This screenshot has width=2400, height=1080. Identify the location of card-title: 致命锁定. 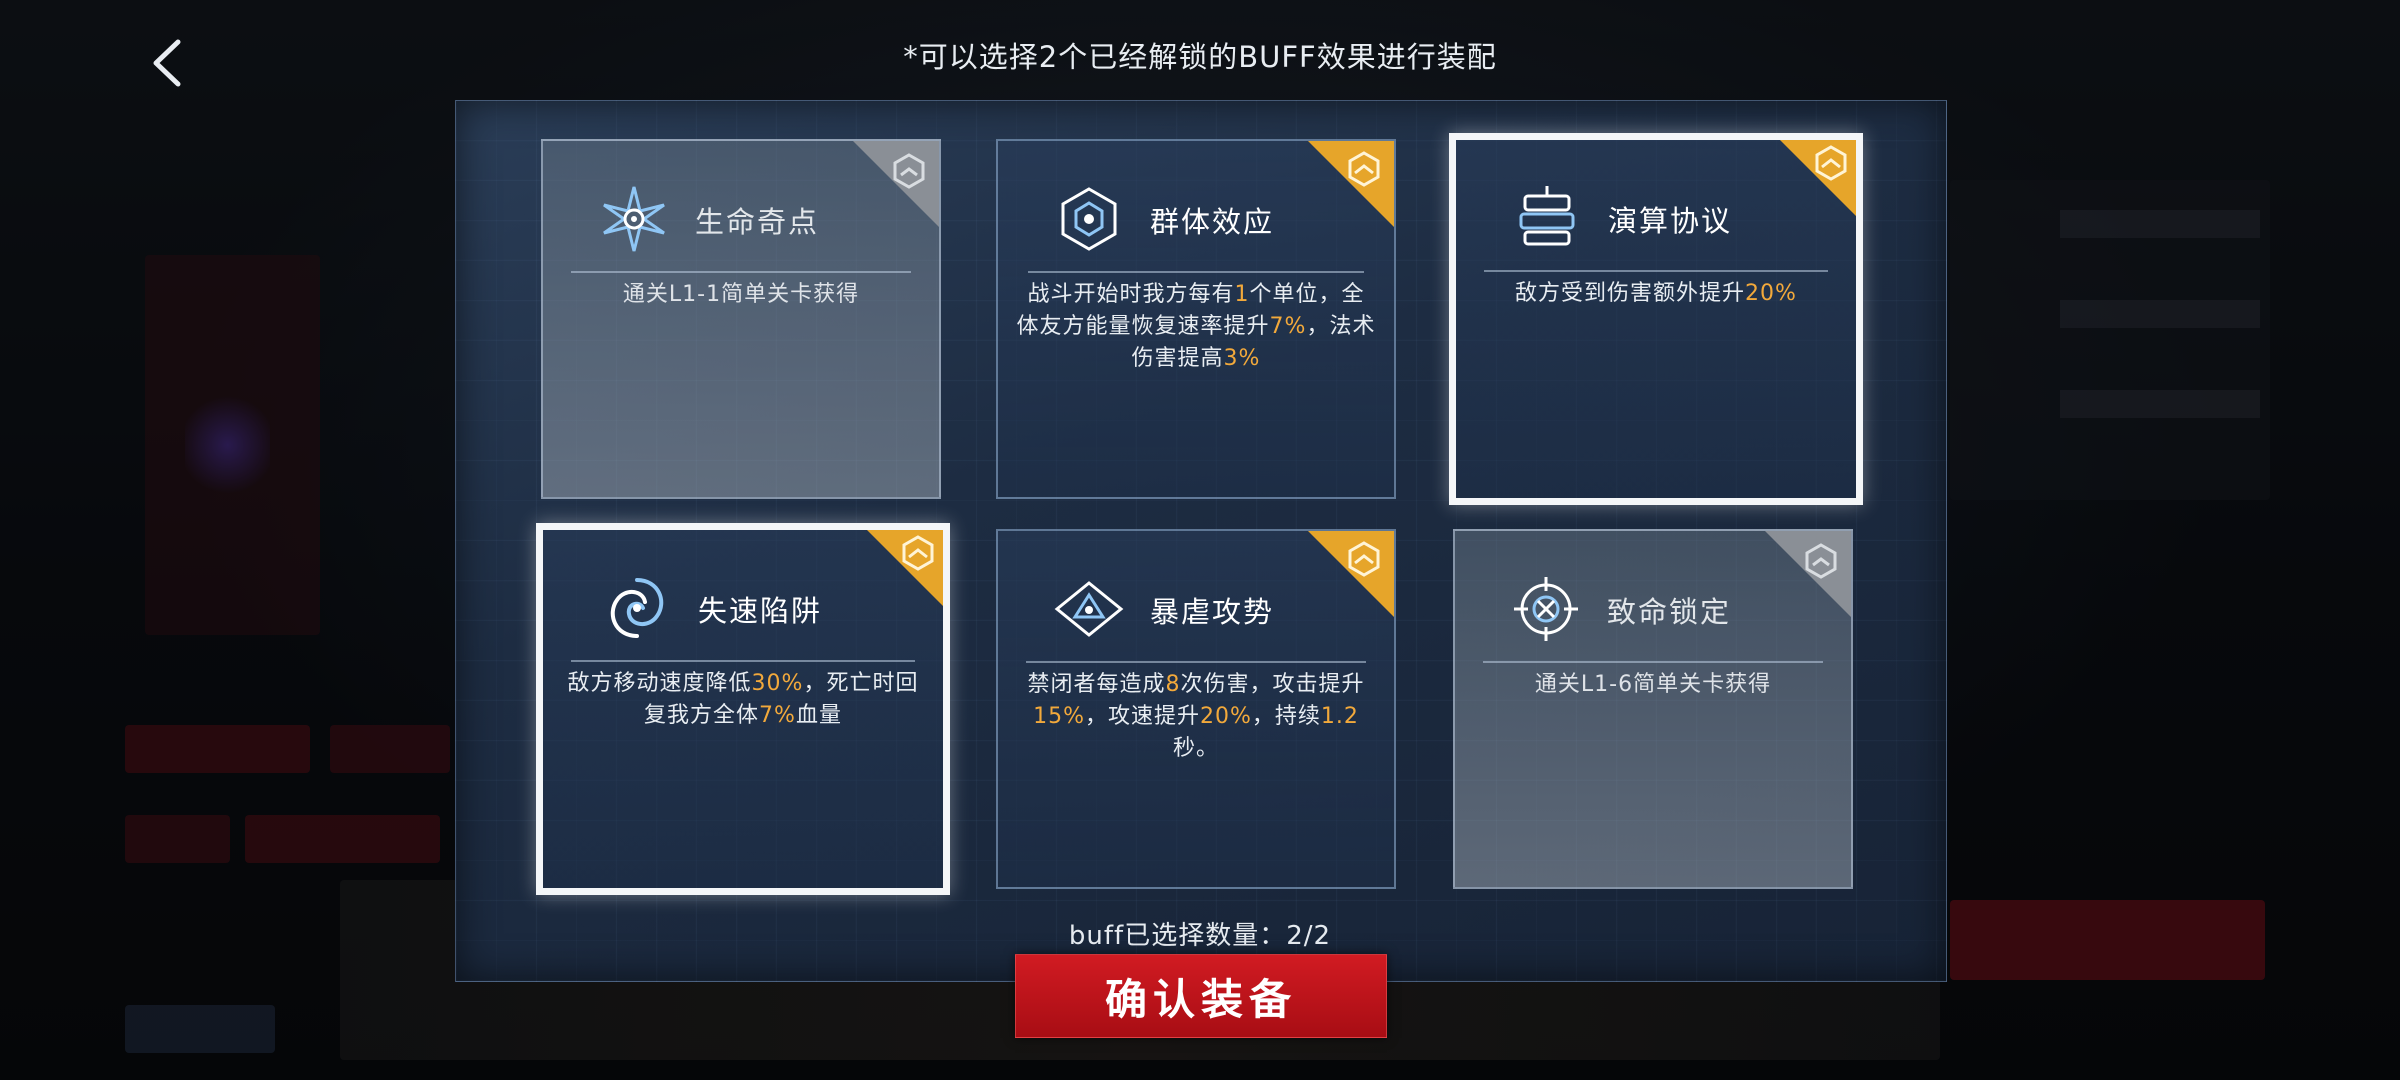
(1669, 612).